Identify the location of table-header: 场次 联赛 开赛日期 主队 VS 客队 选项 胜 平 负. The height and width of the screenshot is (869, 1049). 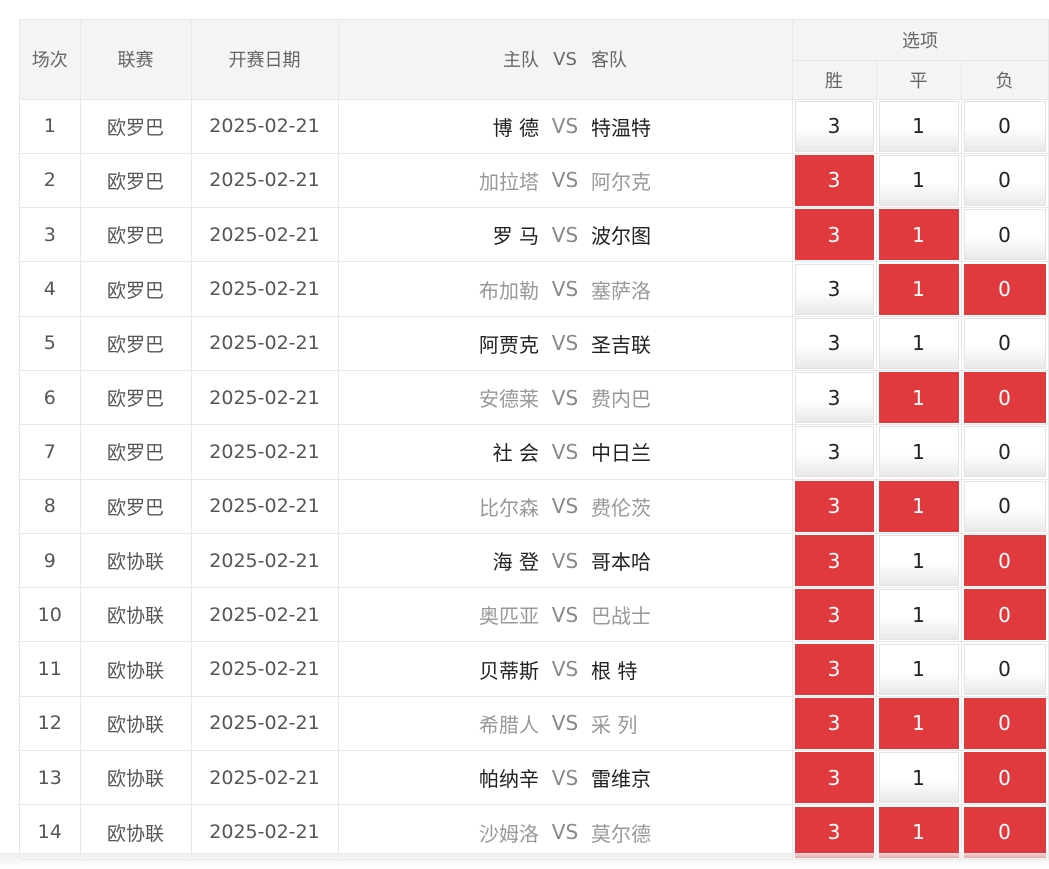
(534, 60).